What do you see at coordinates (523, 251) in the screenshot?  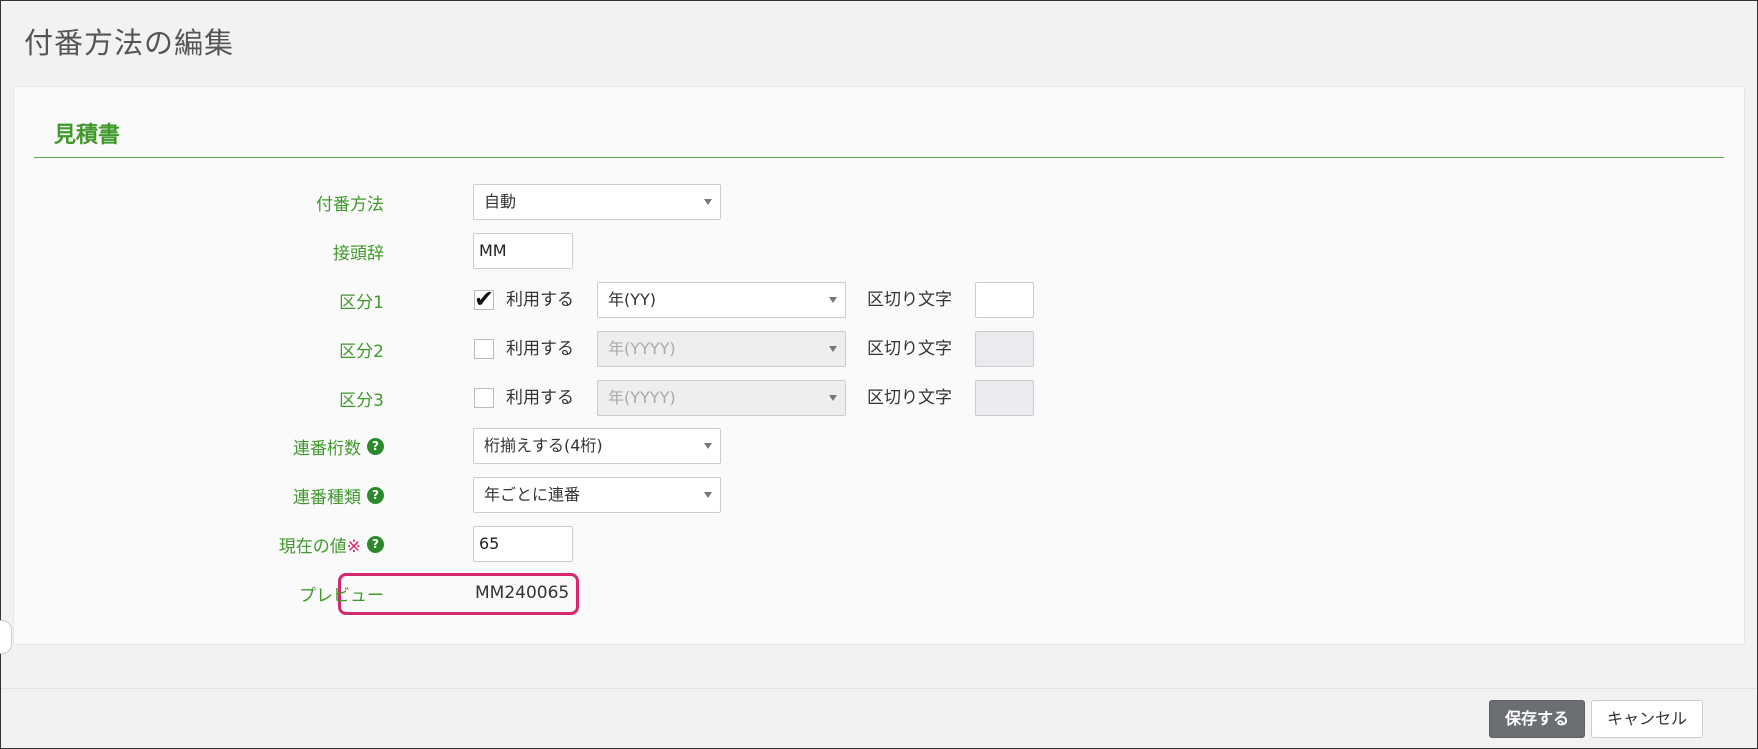 I see `prefix-input: MM` at bounding box center [523, 251].